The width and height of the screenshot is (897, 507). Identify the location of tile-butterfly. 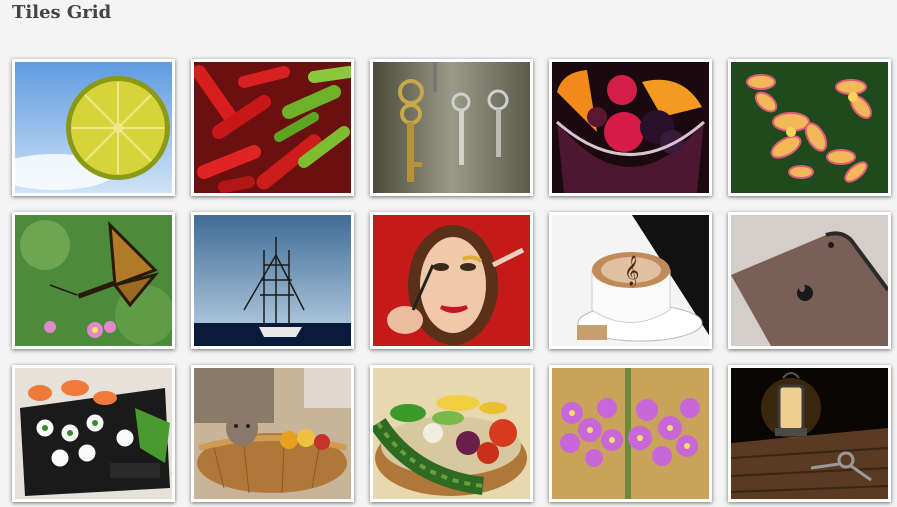
(93, 280).